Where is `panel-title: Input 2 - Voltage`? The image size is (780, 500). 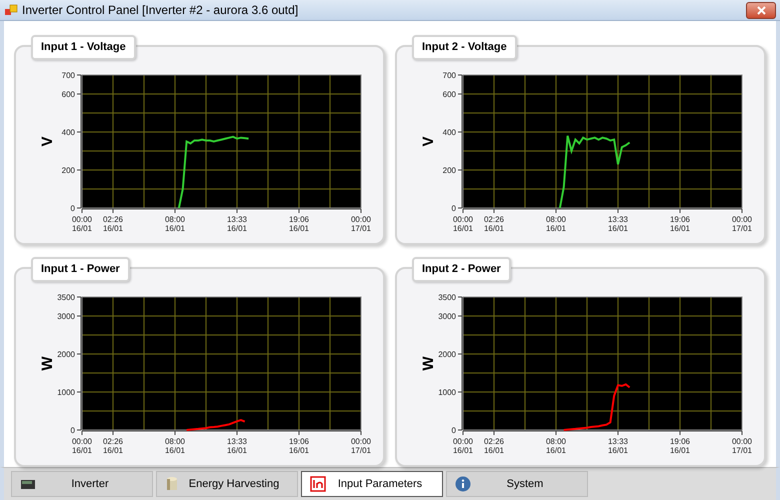
panel-title: Input 2 - Voltage is located at coordinates (464, 47).